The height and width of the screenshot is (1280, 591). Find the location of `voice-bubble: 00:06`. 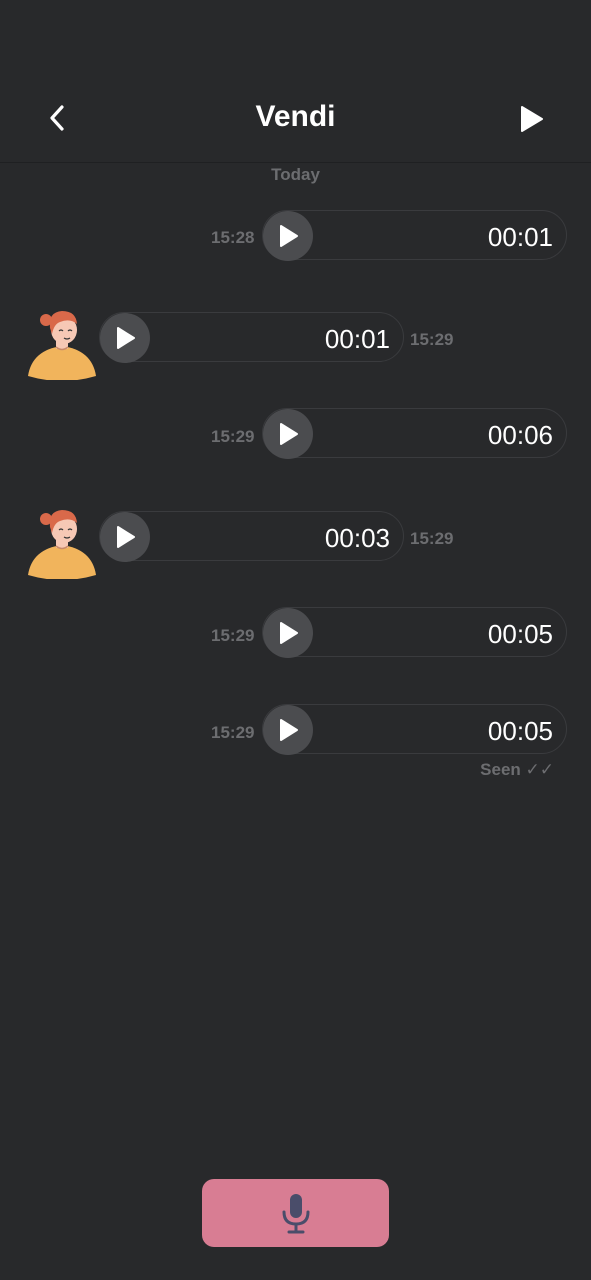

voice-bubble: 00:06 is located at coordinates (414, 433).